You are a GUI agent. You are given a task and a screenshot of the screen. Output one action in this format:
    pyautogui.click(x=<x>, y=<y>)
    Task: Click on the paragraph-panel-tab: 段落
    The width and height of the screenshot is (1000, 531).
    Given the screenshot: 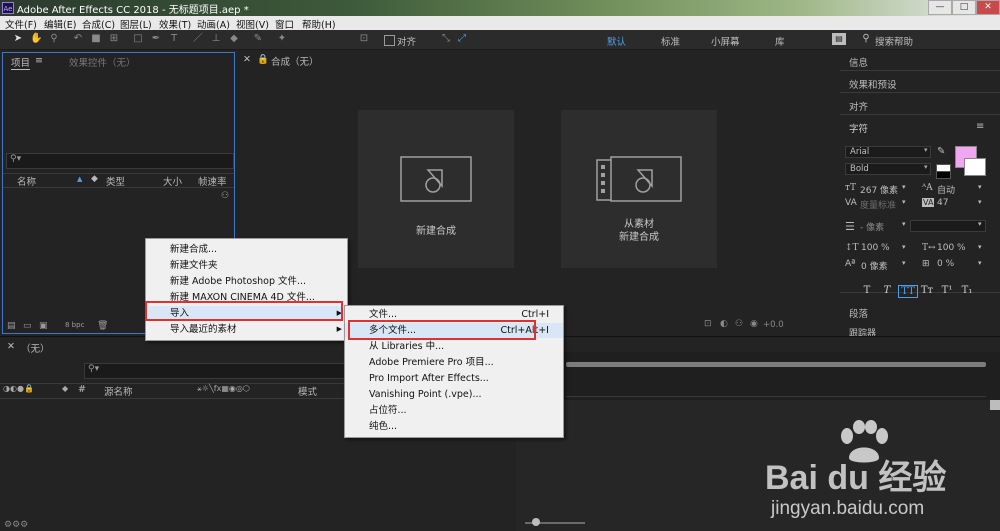 What is the action you would take?
    pyautogui.click(x=858, y=313)
    